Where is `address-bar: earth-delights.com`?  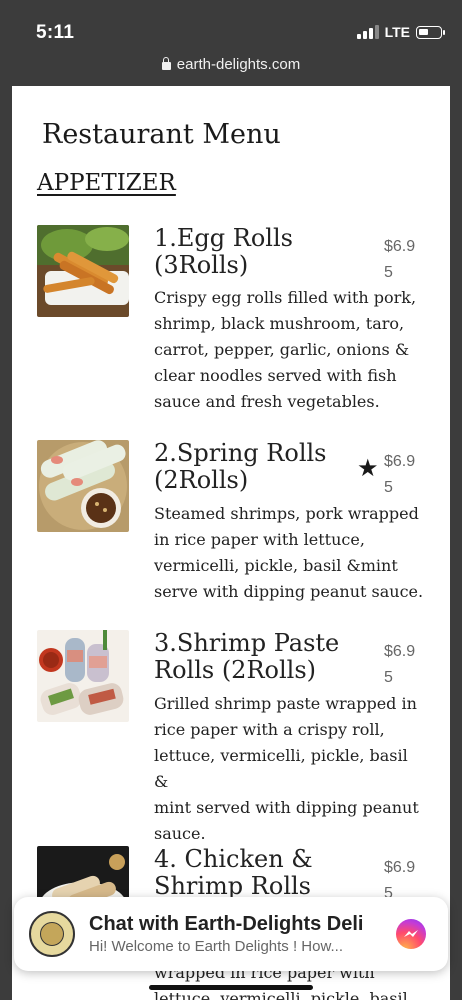
address-bar: earth-delights.com is located at coordinates (231, 64).